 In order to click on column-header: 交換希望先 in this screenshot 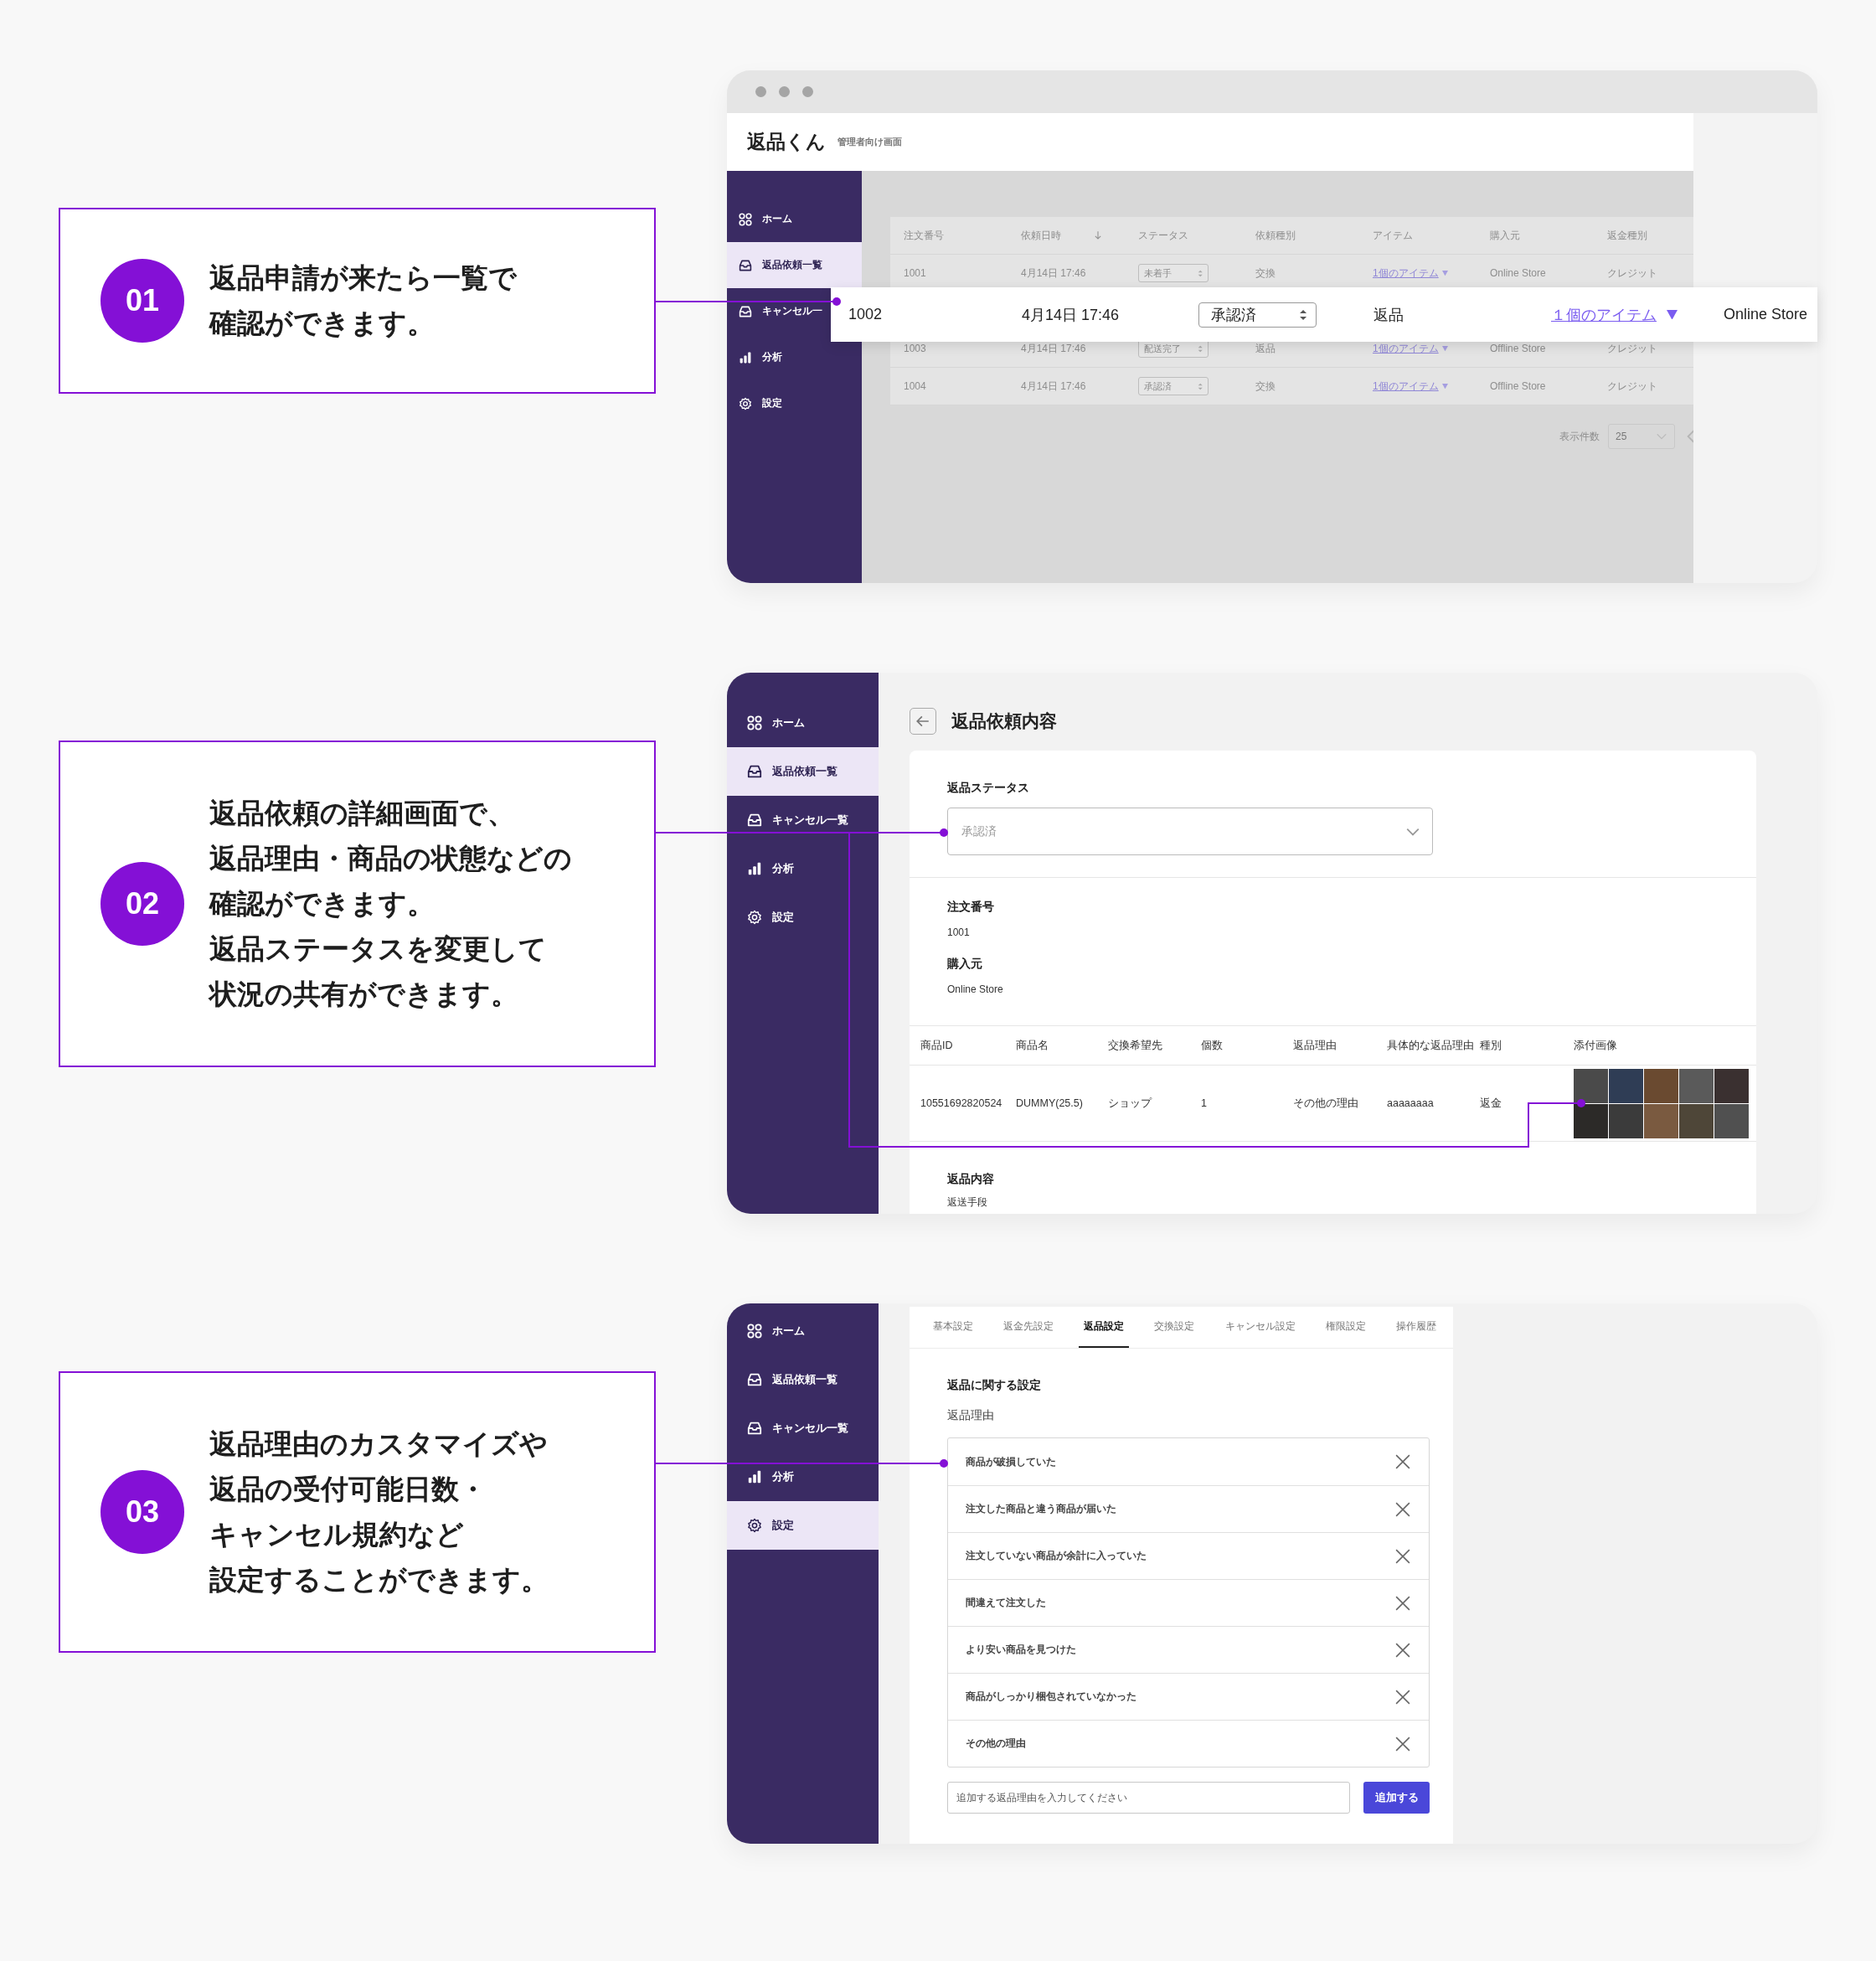, I will do `click(1135, 1045)`.